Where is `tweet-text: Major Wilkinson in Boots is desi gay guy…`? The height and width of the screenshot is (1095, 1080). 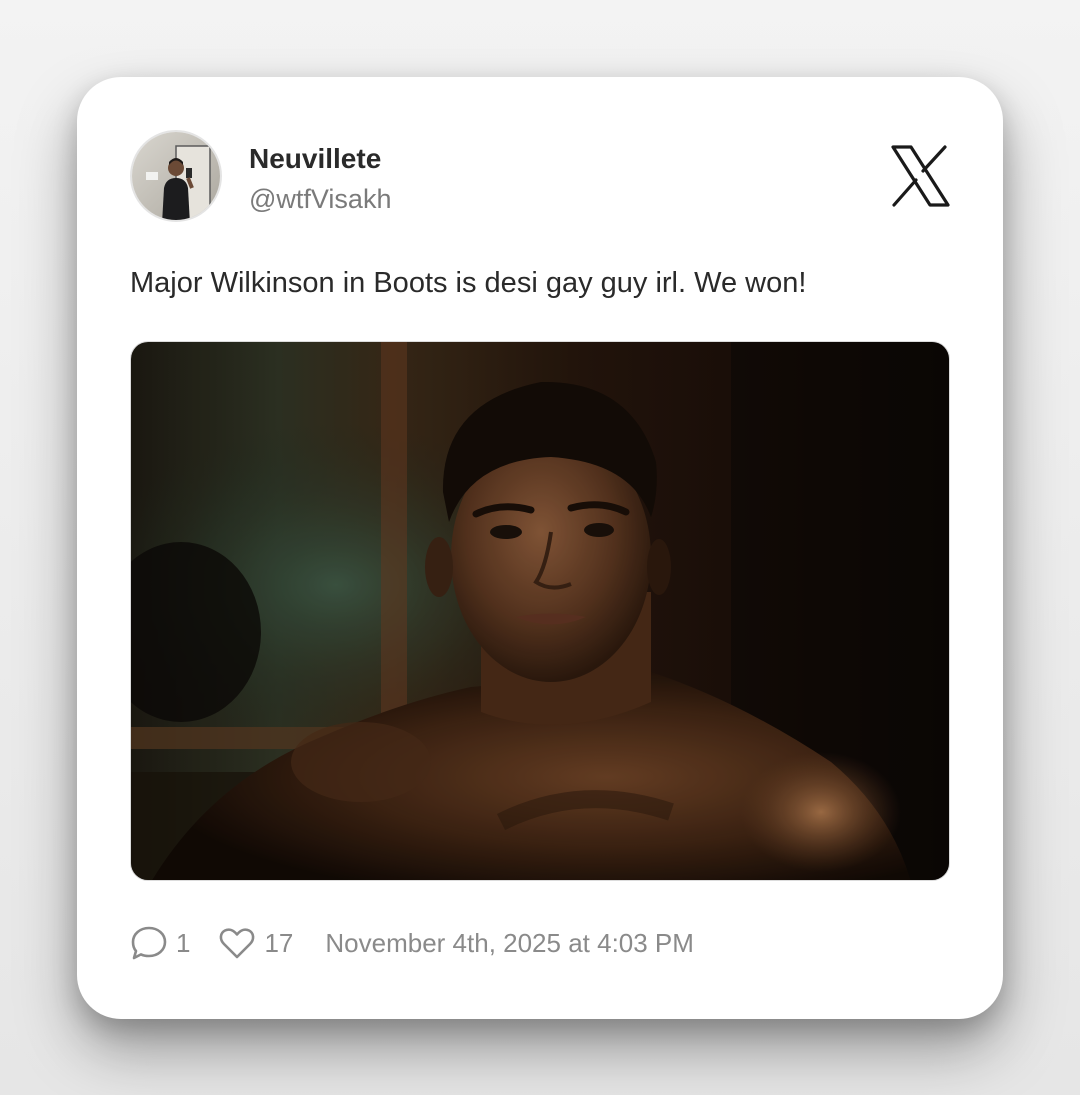 tweet-text: Major Wilkinson in Boots is desi gay guy… is located at coordinates (468, 283).